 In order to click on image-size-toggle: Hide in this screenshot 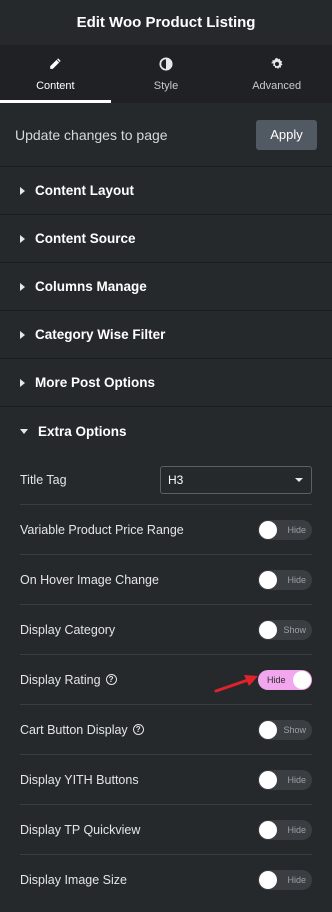, I will do `click(285, 880)`.